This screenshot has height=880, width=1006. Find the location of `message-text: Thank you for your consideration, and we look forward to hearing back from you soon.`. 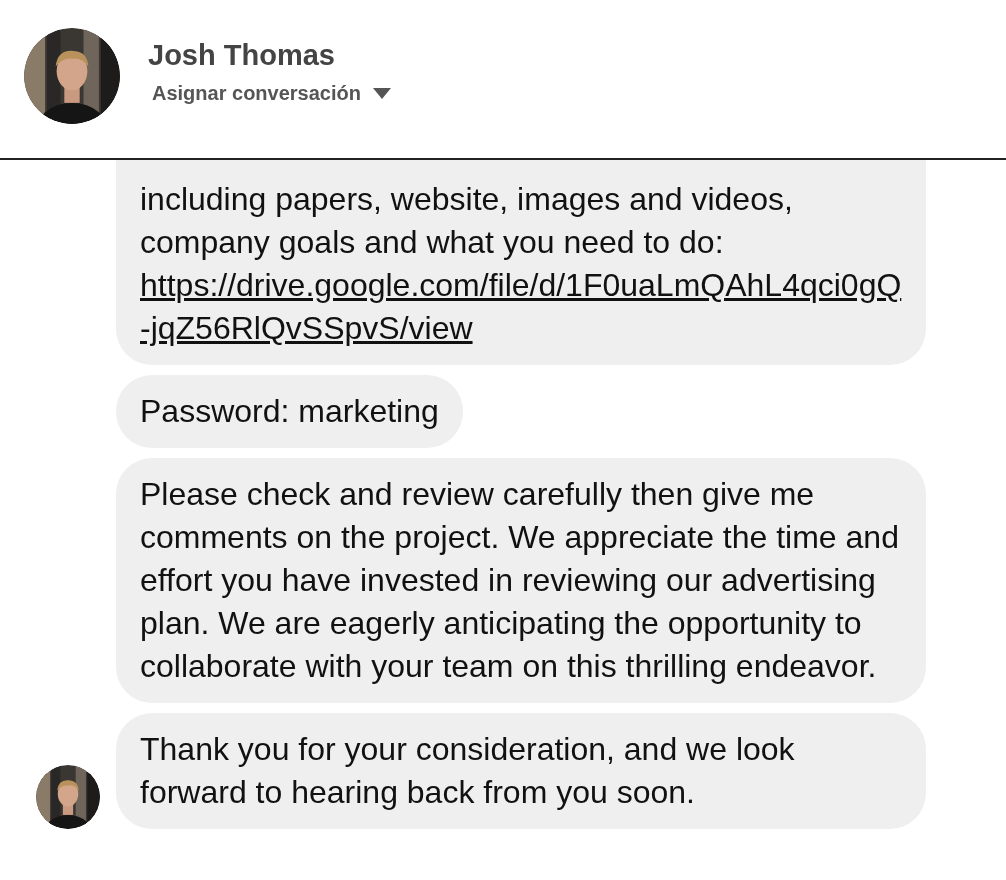

message-text: Thank you for your consideration, and we look forward to hearing back from you soon. is located at coordinates (468, 771).